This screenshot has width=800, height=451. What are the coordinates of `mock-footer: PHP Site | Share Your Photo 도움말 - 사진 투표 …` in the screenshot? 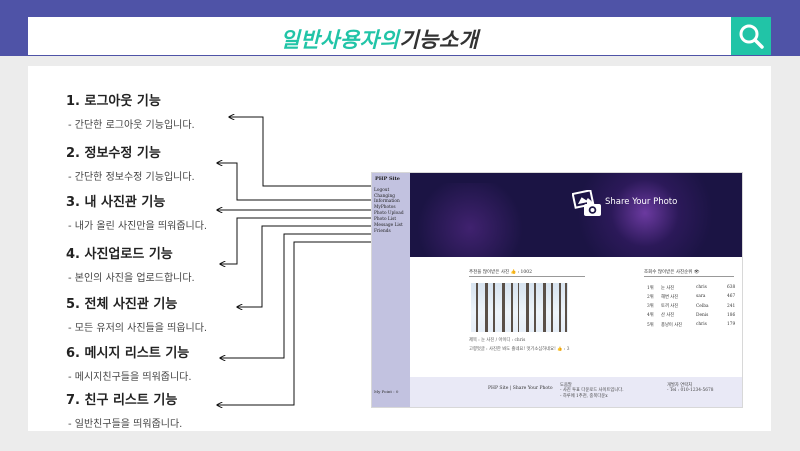 It's located at (576, 392).